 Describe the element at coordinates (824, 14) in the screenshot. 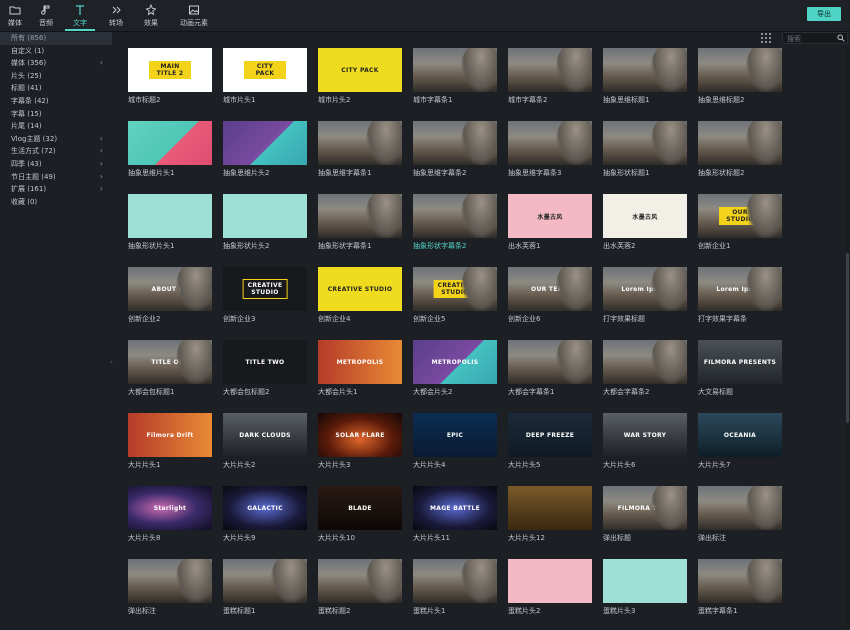

I see `export-button: 导出` at that location.